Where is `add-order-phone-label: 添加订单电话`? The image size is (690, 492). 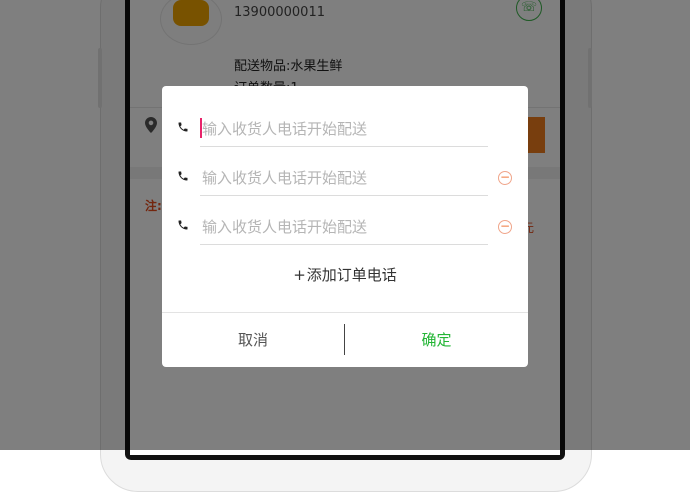 add-order-phone-label: 添加订单电话 is located at coordinates (351, 275).